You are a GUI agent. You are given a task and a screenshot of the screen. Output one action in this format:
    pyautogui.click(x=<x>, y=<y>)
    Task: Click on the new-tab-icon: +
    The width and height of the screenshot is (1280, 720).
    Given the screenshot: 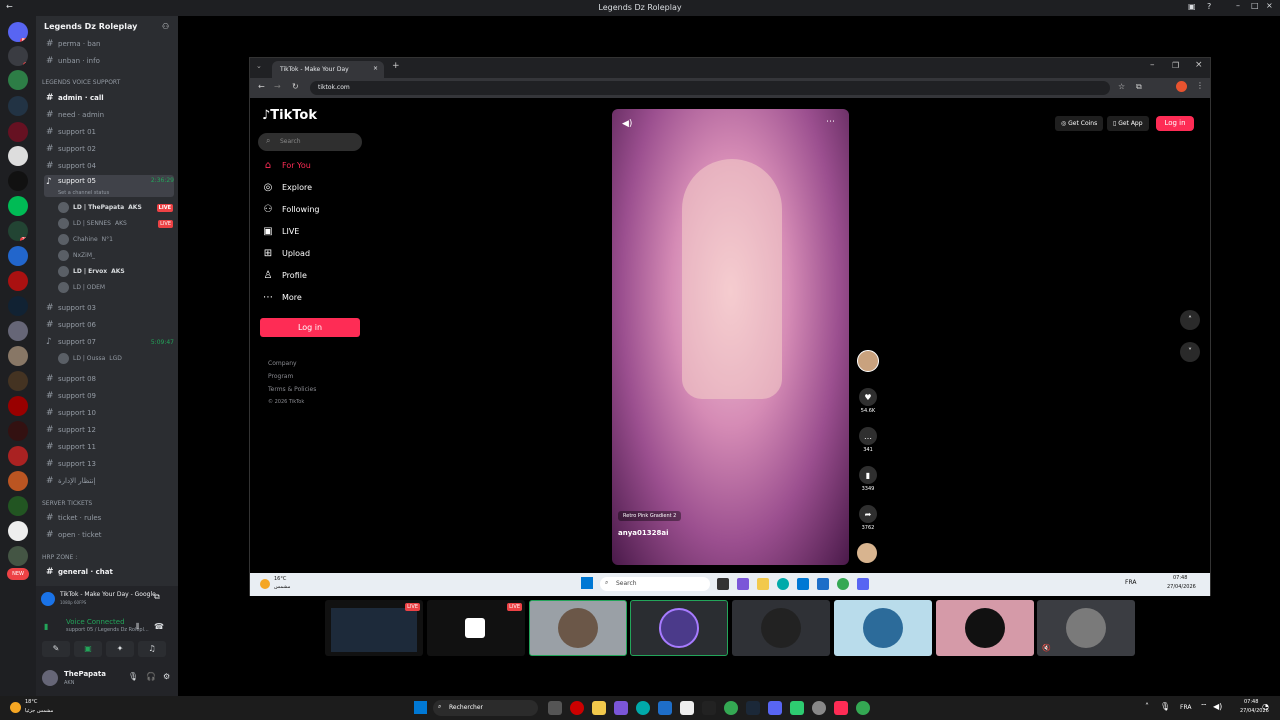 What is the action you would take?
    pyautogui.click(x=396, y=66)
    